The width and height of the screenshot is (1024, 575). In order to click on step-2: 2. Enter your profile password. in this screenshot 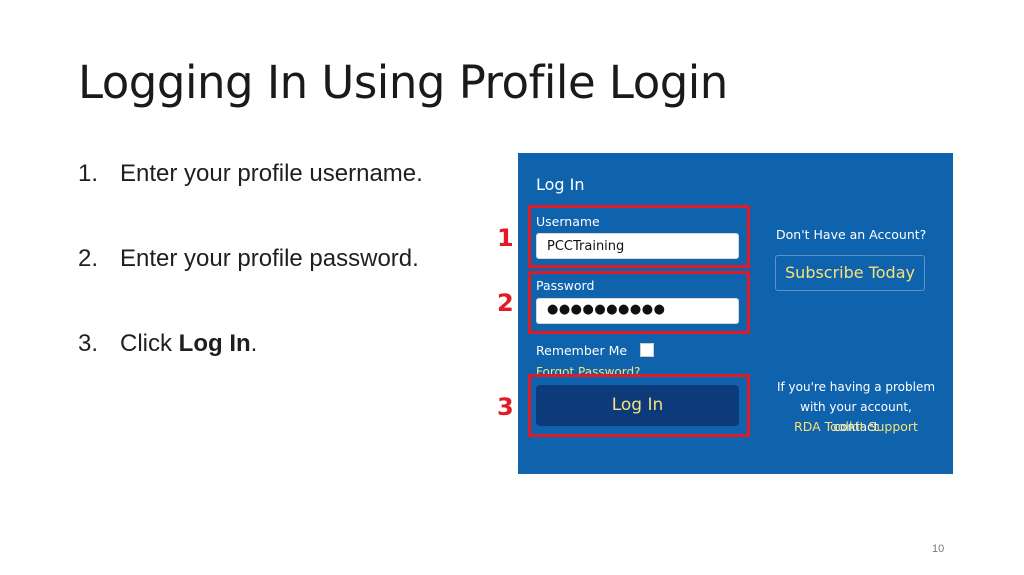, I will do `click(248, 259)`.